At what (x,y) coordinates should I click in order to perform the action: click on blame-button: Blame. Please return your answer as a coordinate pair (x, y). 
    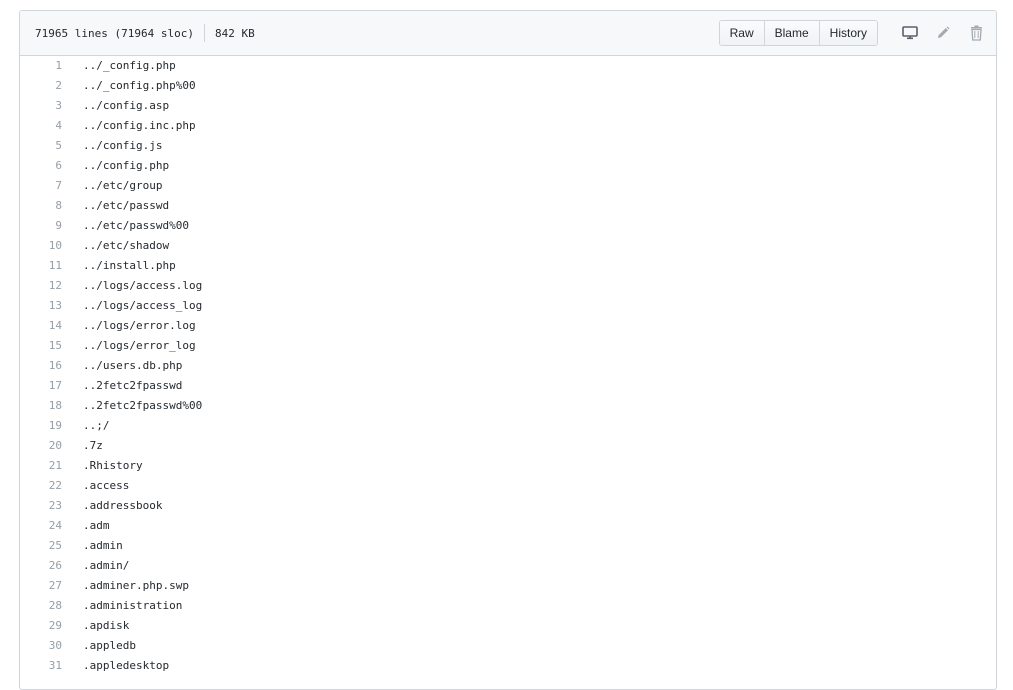
    Looking at the image, I should click on (791, 33).